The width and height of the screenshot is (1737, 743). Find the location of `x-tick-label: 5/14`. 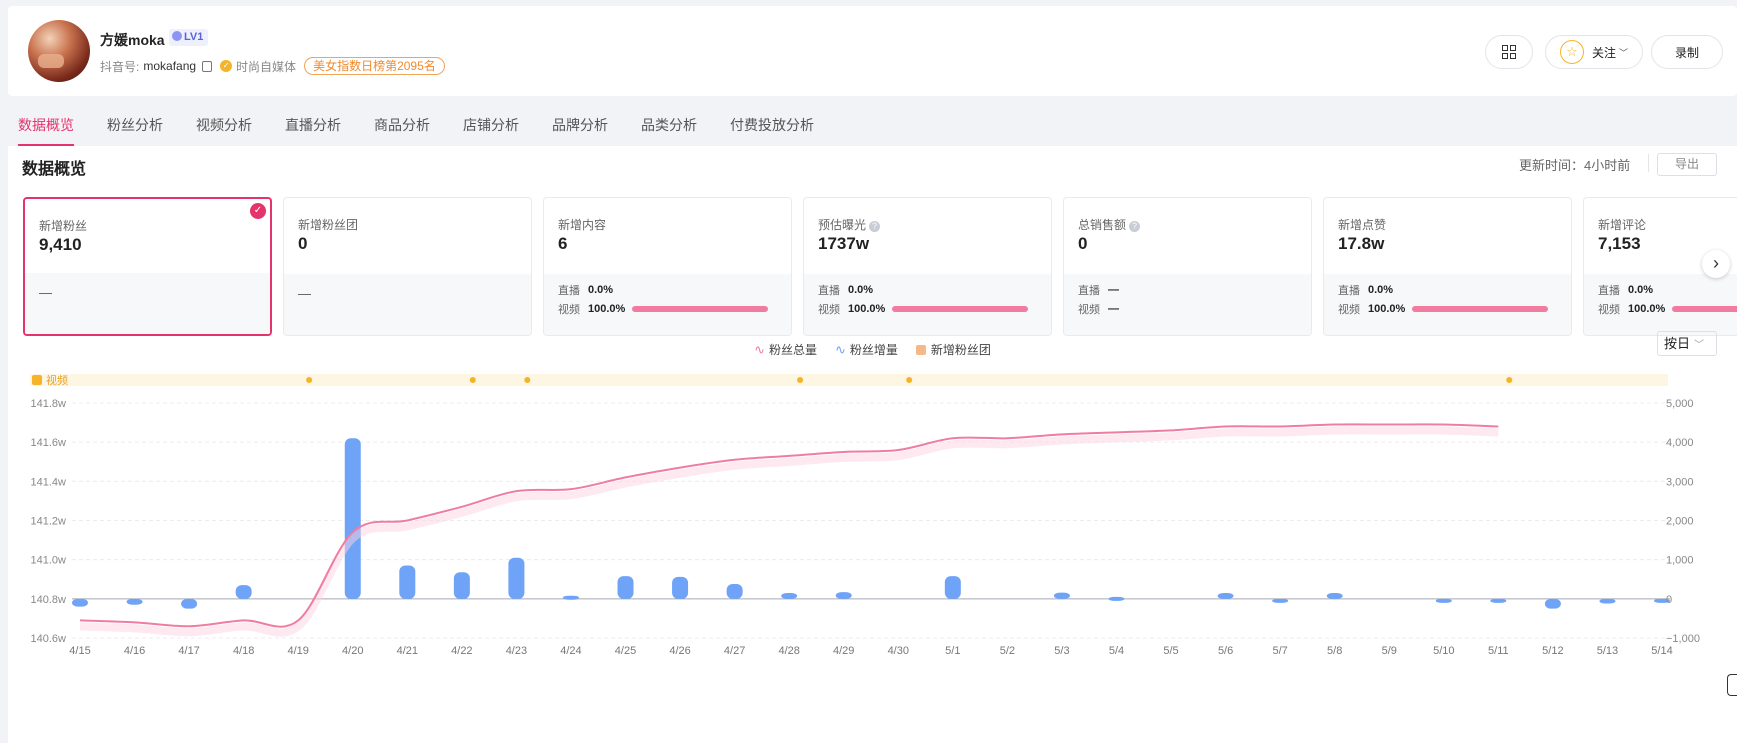

x-tick-label: 5/14 is located at coordinates (1661, 651).